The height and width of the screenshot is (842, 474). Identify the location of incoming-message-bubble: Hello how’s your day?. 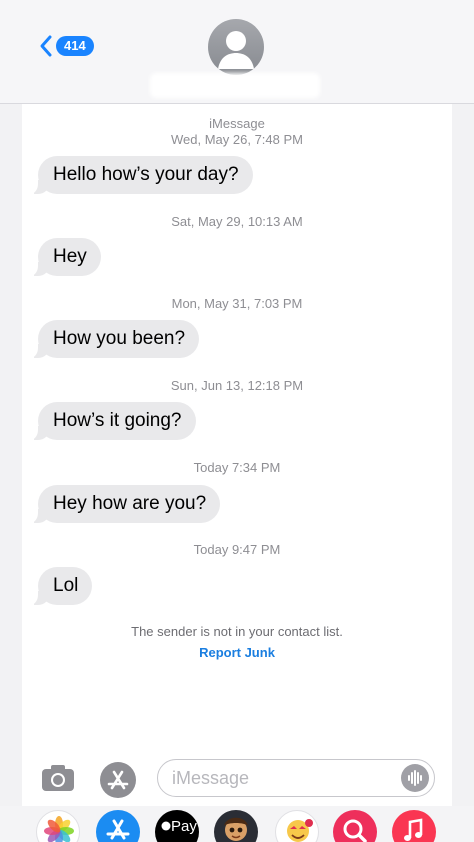
(140, 175).